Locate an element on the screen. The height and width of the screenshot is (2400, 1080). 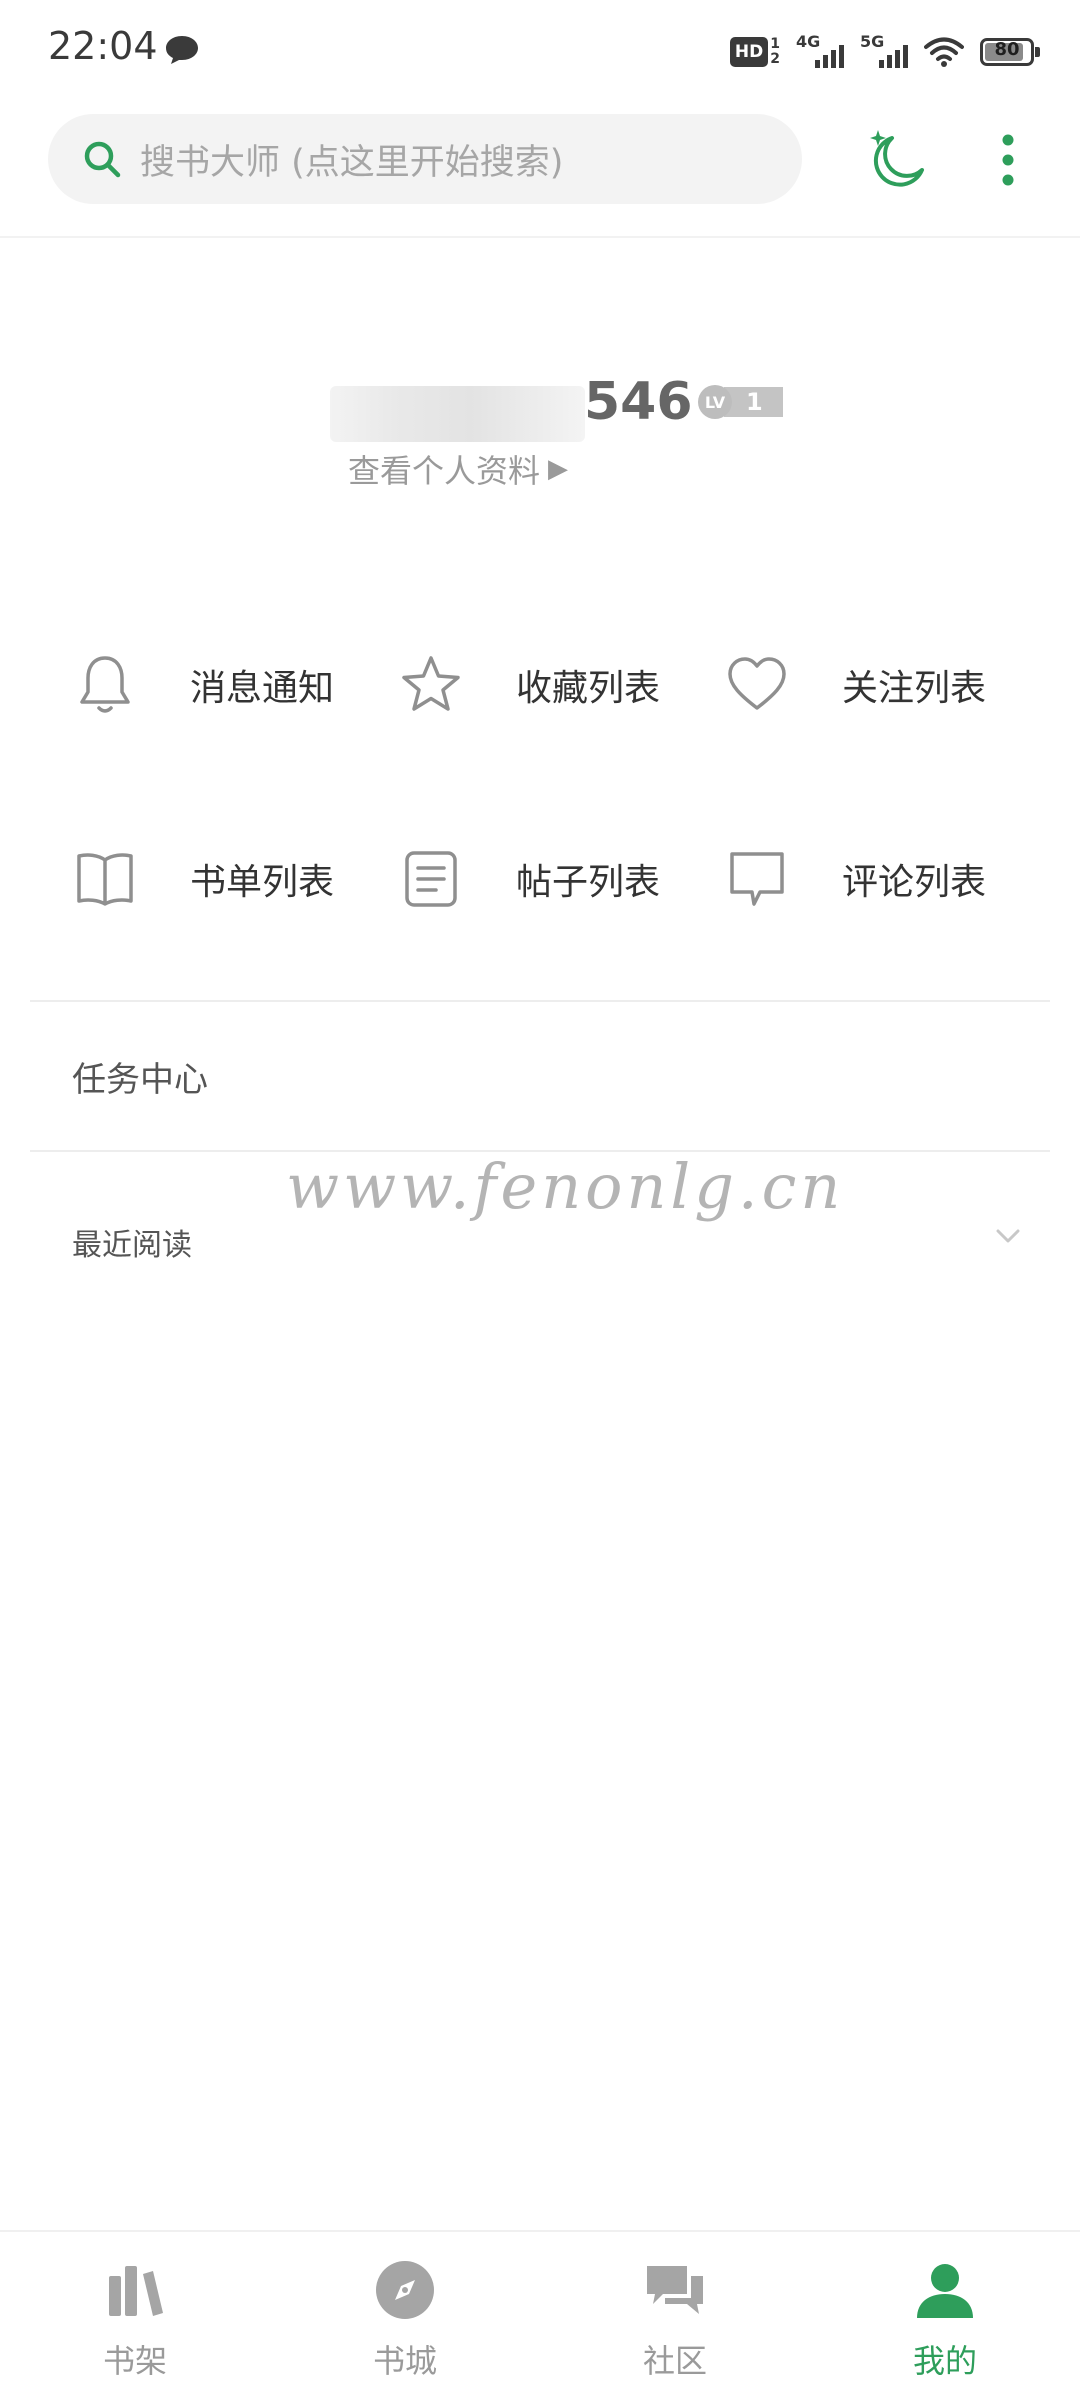
nav-tab-bookshelf: 书架 is located at coordinates (135, 2323).